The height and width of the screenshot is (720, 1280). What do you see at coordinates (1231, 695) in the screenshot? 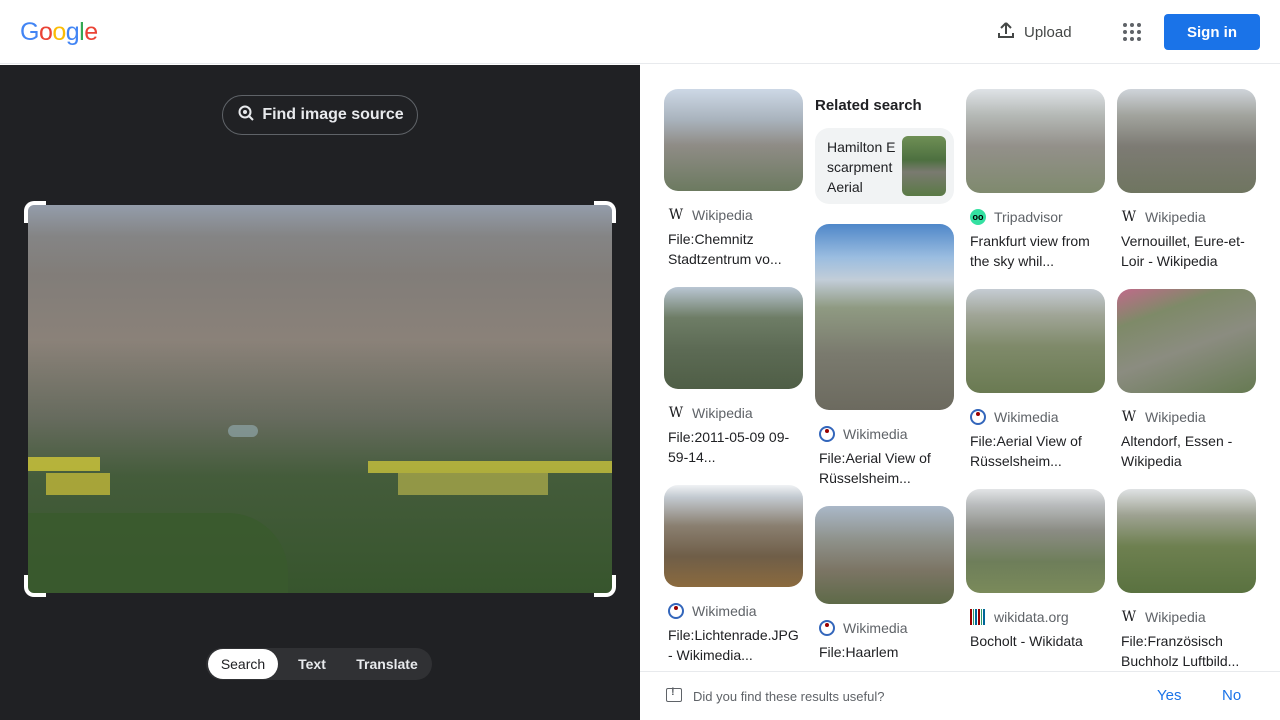
I see `feedback-no-button: No` at bounding box center [1231, 695].